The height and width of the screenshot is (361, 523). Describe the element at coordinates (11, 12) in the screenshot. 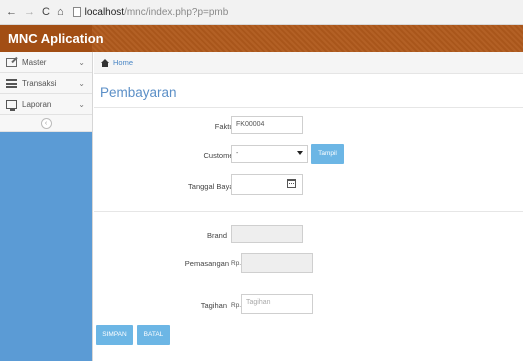

I see `back-arrow-icon: ←` at that location.